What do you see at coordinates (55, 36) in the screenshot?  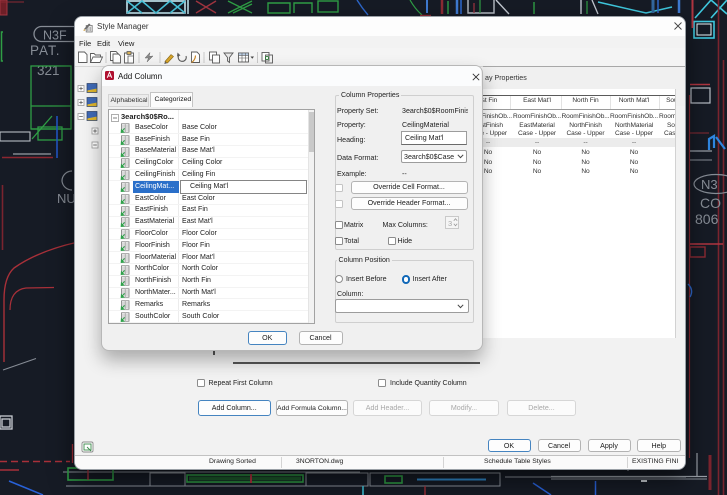 I see `svg-text: N3F` at bounding box center [55, 36].